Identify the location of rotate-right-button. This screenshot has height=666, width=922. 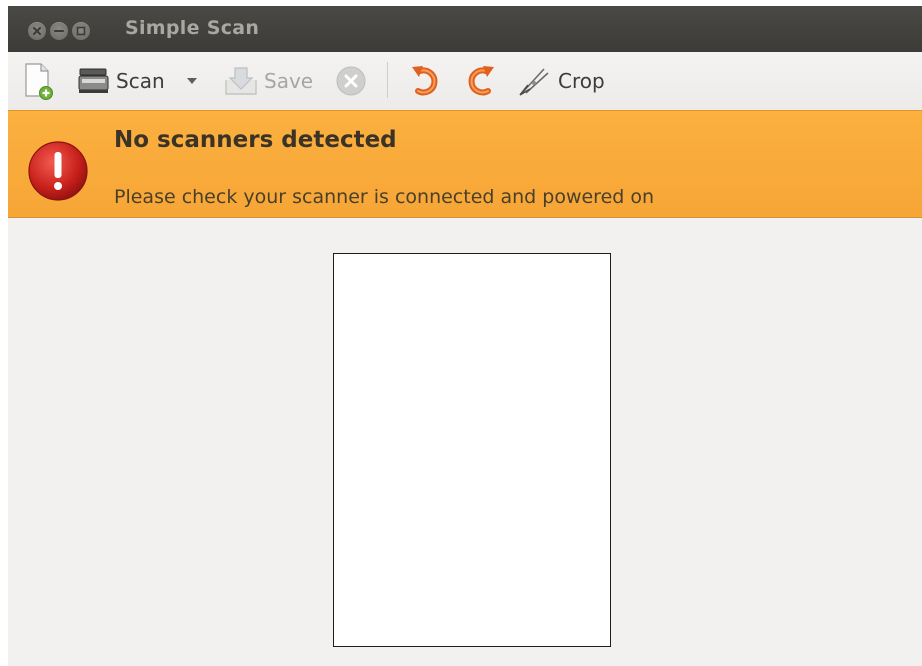
(480, 81).